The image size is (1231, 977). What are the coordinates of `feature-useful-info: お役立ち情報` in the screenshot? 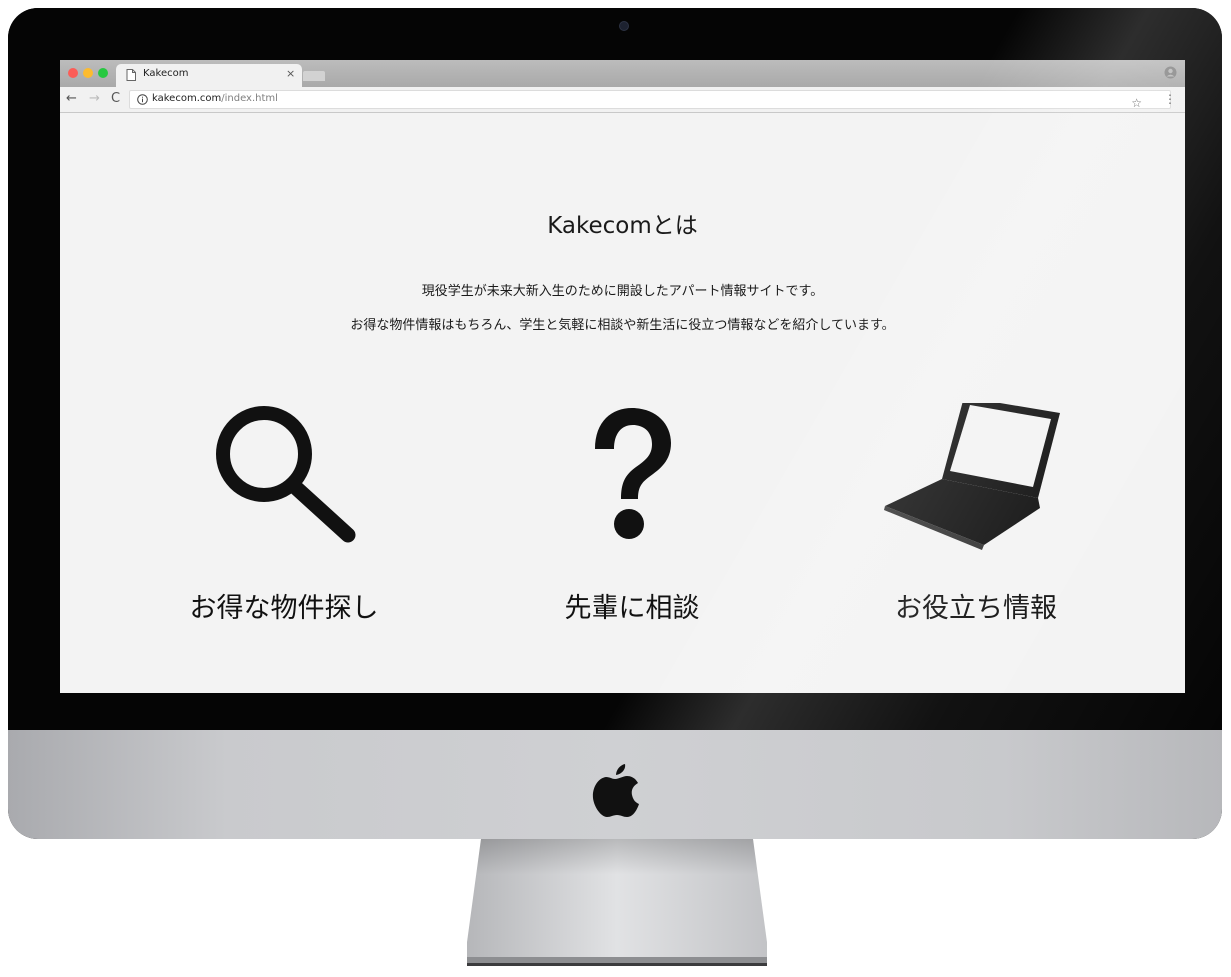 It's located at (976, 518).